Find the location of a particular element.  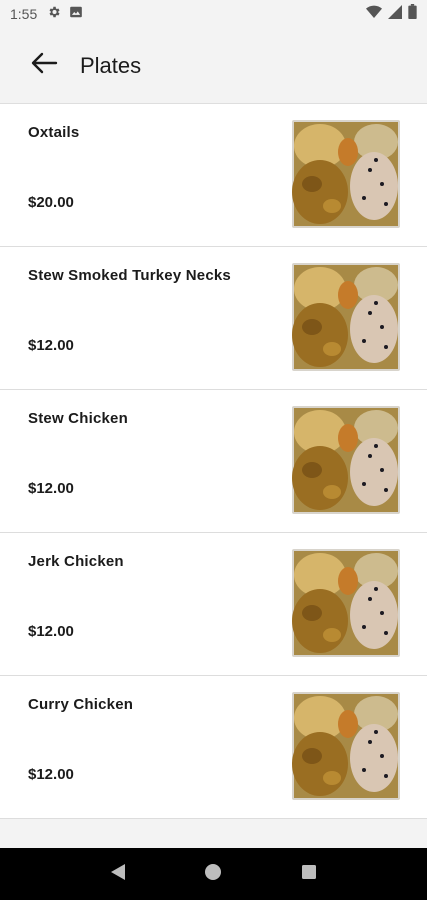

nav-recents-button is located at coordinates (309, 874).